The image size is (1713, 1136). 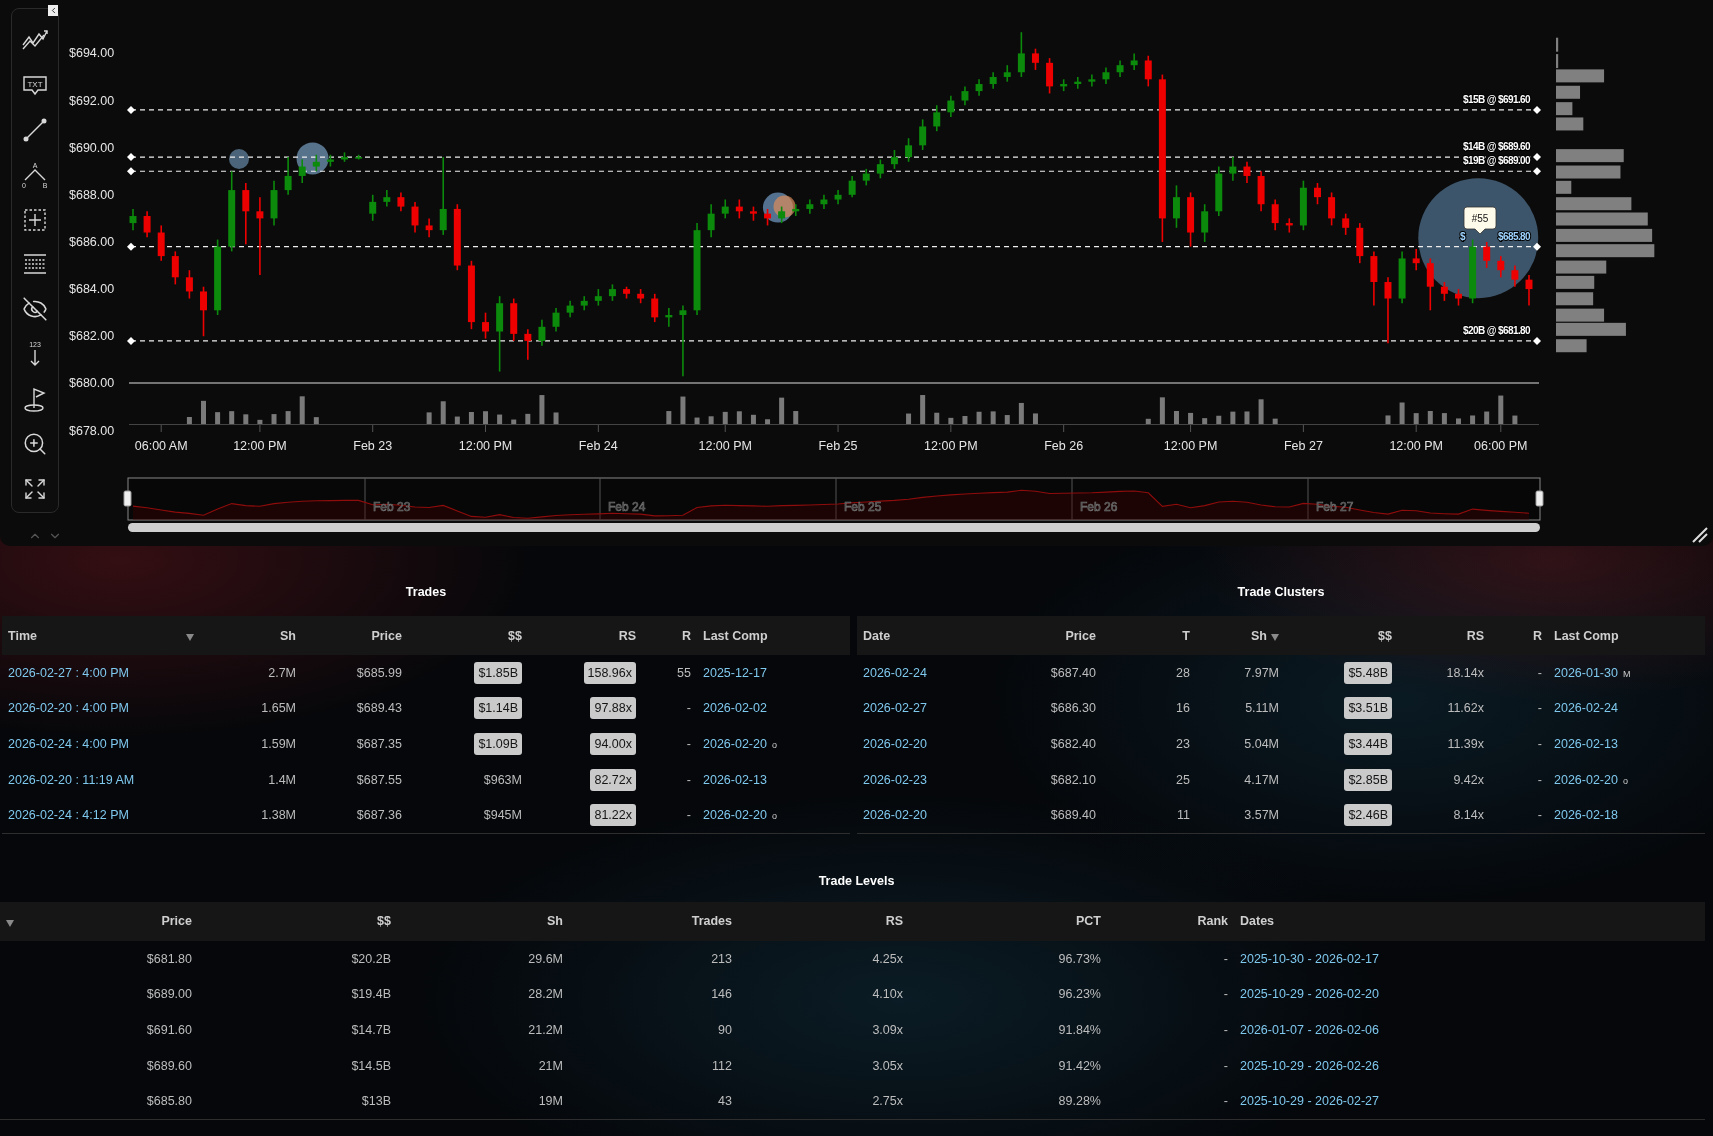 I want to click on date-link: 2025-12-17, so click(x=735, y=672).